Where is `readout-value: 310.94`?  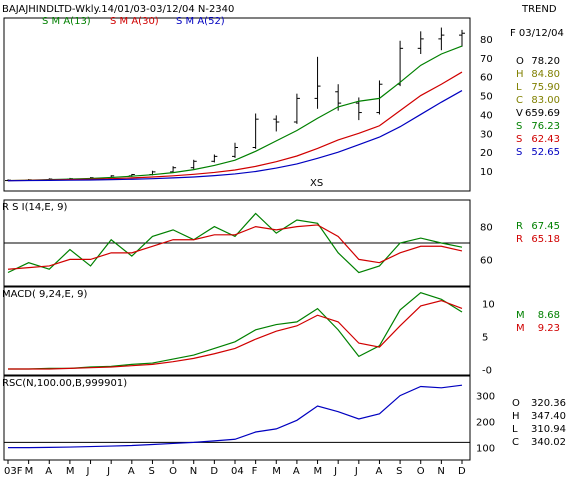
readout-value: 310.94 is located at coordinates (548, 429).